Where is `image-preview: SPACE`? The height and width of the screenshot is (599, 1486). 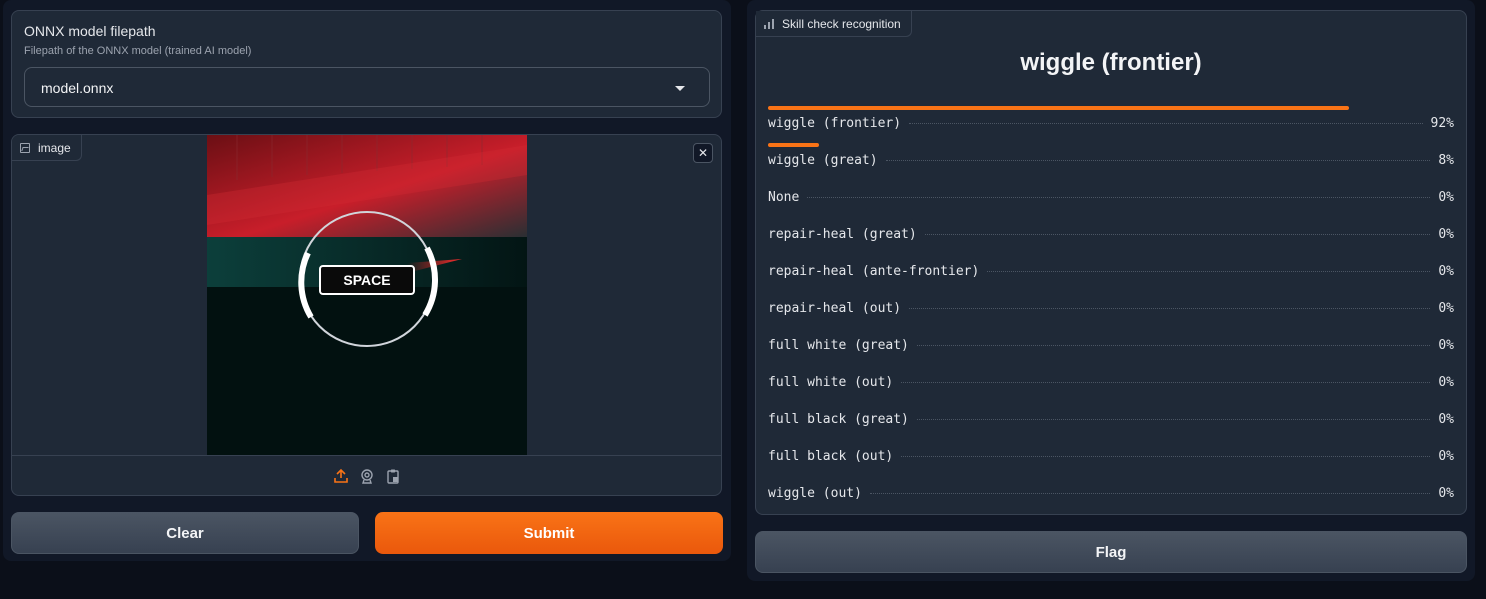 image-preview: SPACE is located at coordinates (367, 295).